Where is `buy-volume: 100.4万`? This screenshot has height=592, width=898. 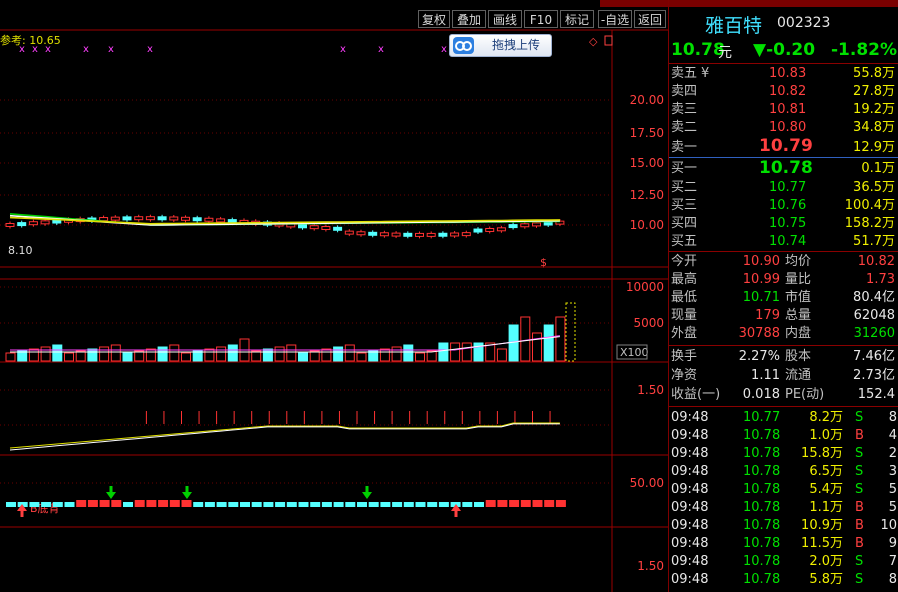
buy-volume: 100.4万 is located at coordinates (869, 205).